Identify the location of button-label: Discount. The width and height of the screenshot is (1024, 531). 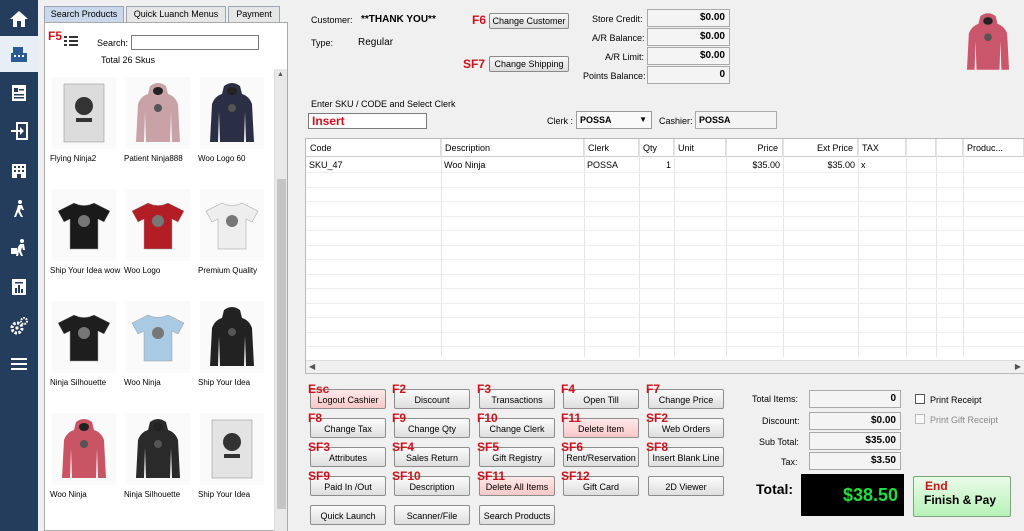
(432, 400).